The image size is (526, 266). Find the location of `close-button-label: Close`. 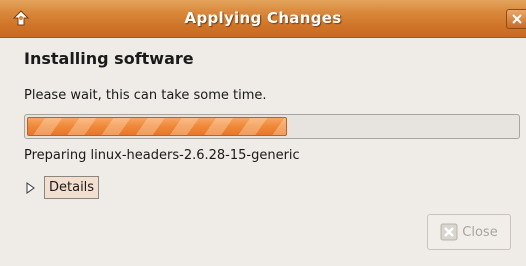

close-button-label: Close is located at coordinates (480, 232).